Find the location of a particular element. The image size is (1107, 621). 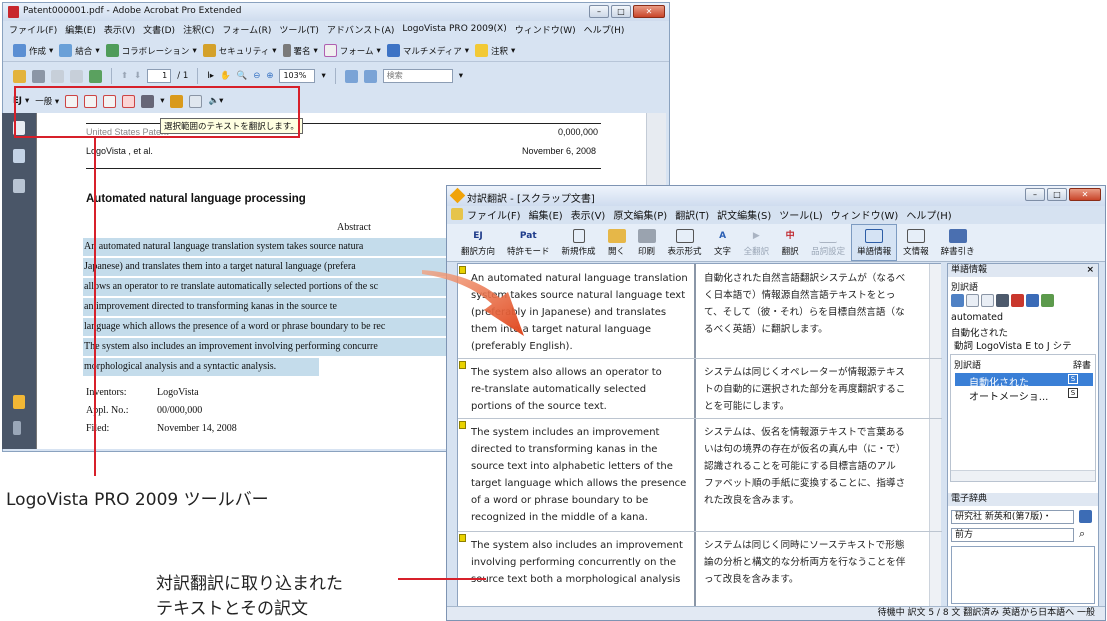

menu-tools: ツール(L) is located at coordinates (800, 214).